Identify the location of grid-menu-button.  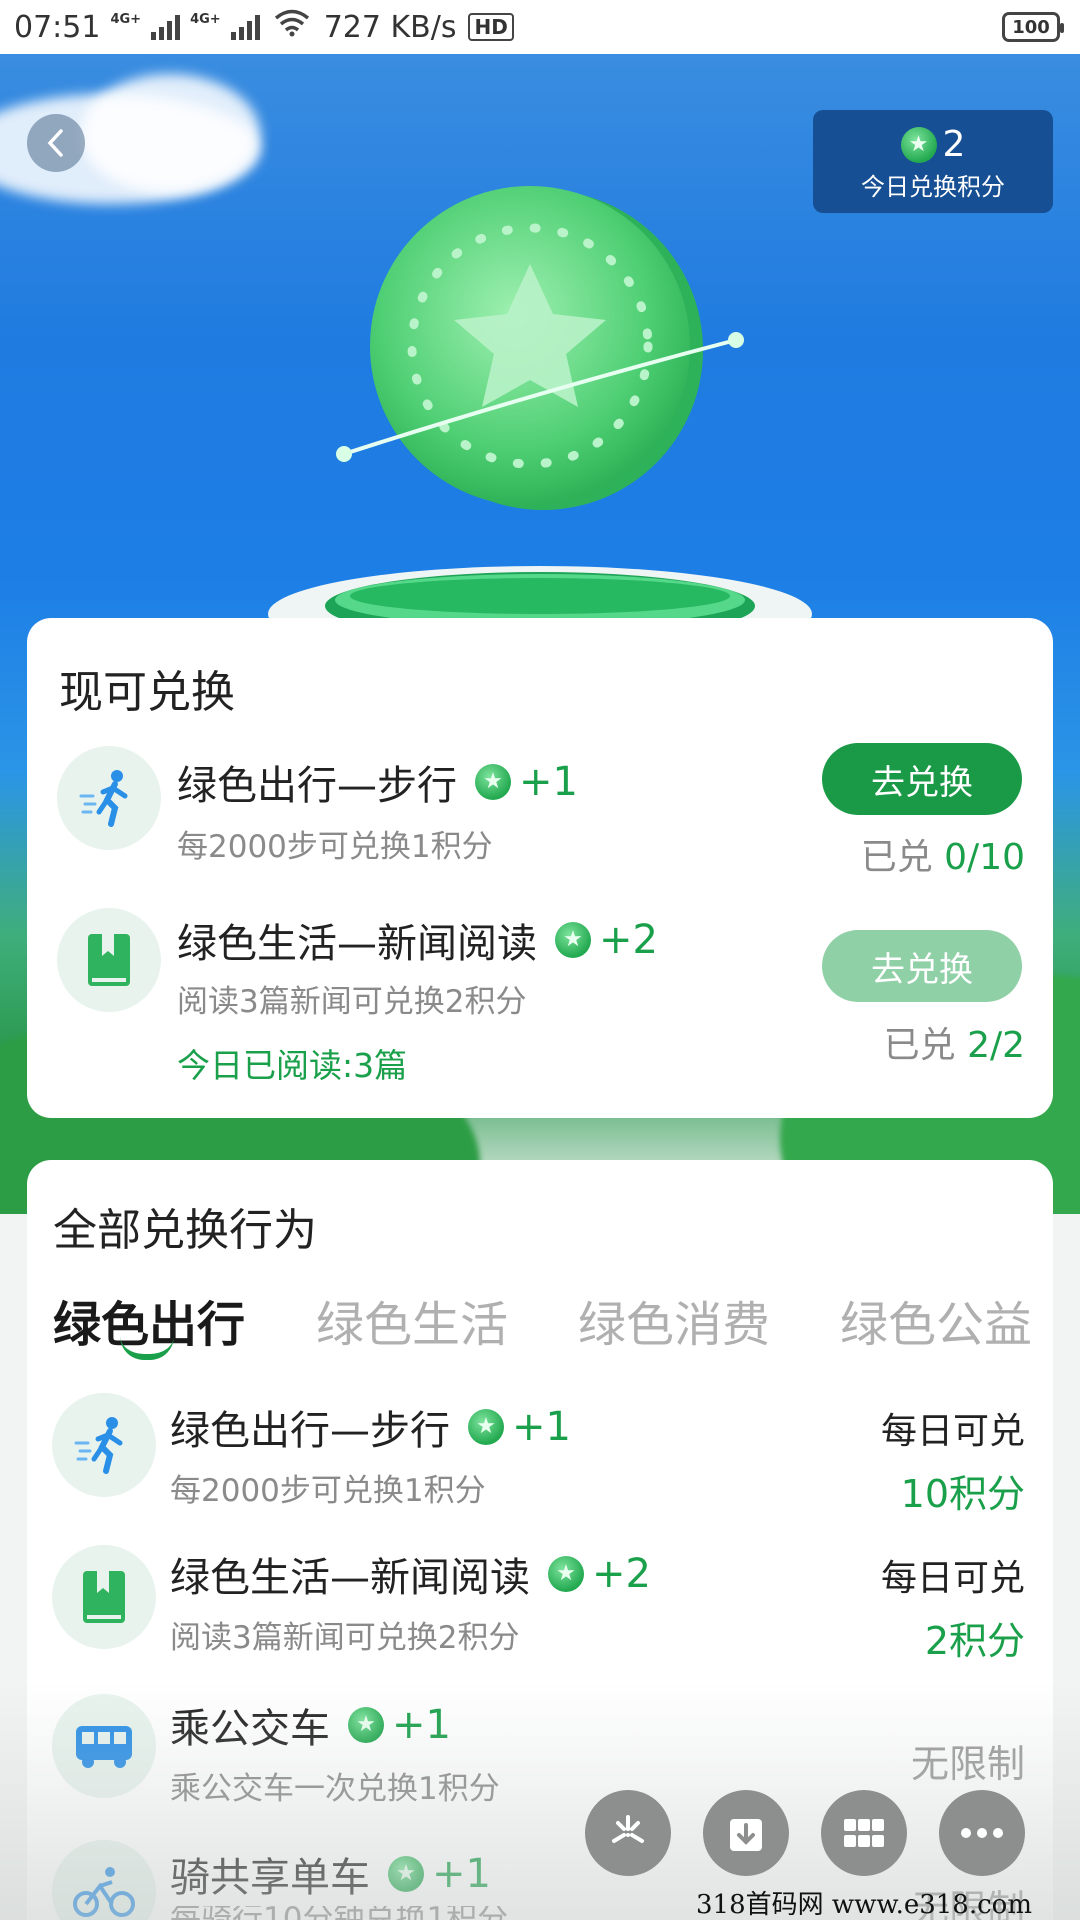
(864, 1833).